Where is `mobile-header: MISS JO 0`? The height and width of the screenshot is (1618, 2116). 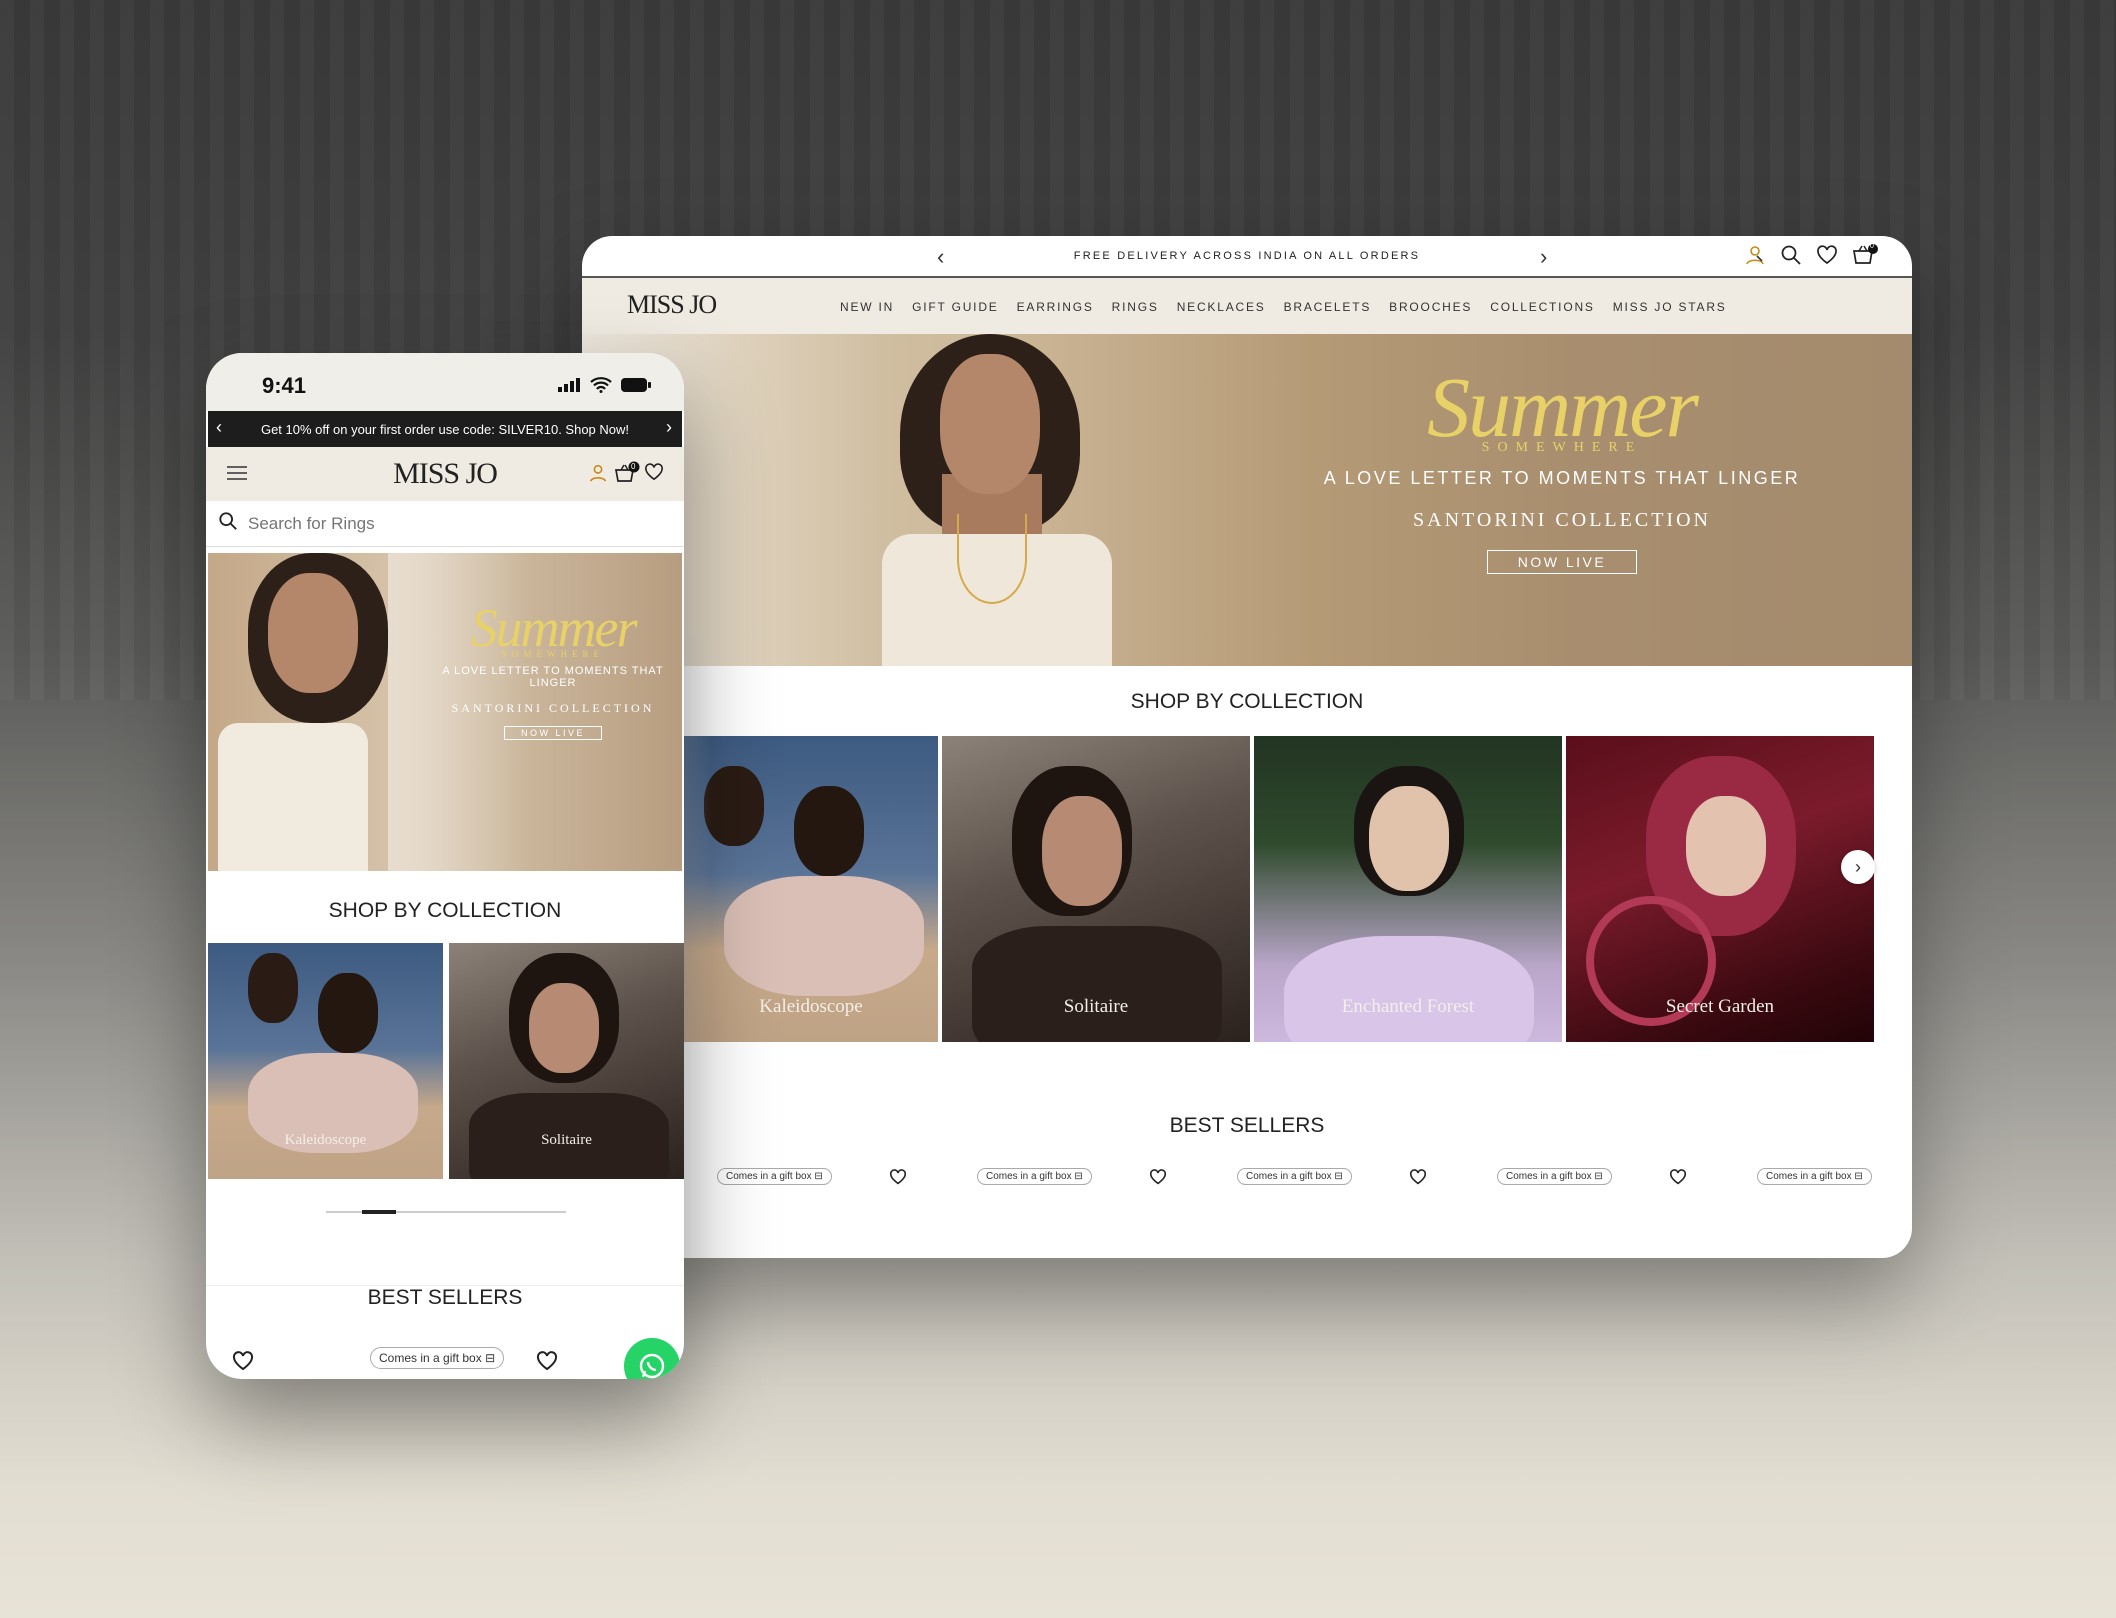 mobile-header: MISS JO 0 is located at coordinates (445, 474).